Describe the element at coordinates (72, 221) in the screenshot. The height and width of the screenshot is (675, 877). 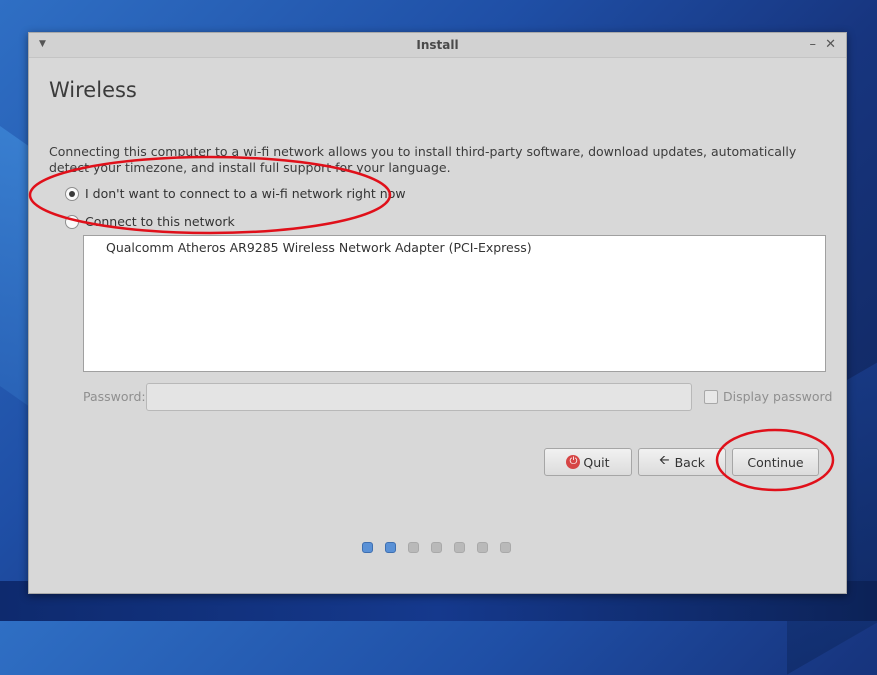
I see `connect-network-radio` at that location.